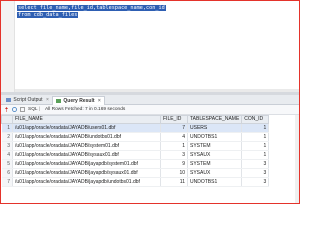  I want to click on export-icon, so click(22, 109).